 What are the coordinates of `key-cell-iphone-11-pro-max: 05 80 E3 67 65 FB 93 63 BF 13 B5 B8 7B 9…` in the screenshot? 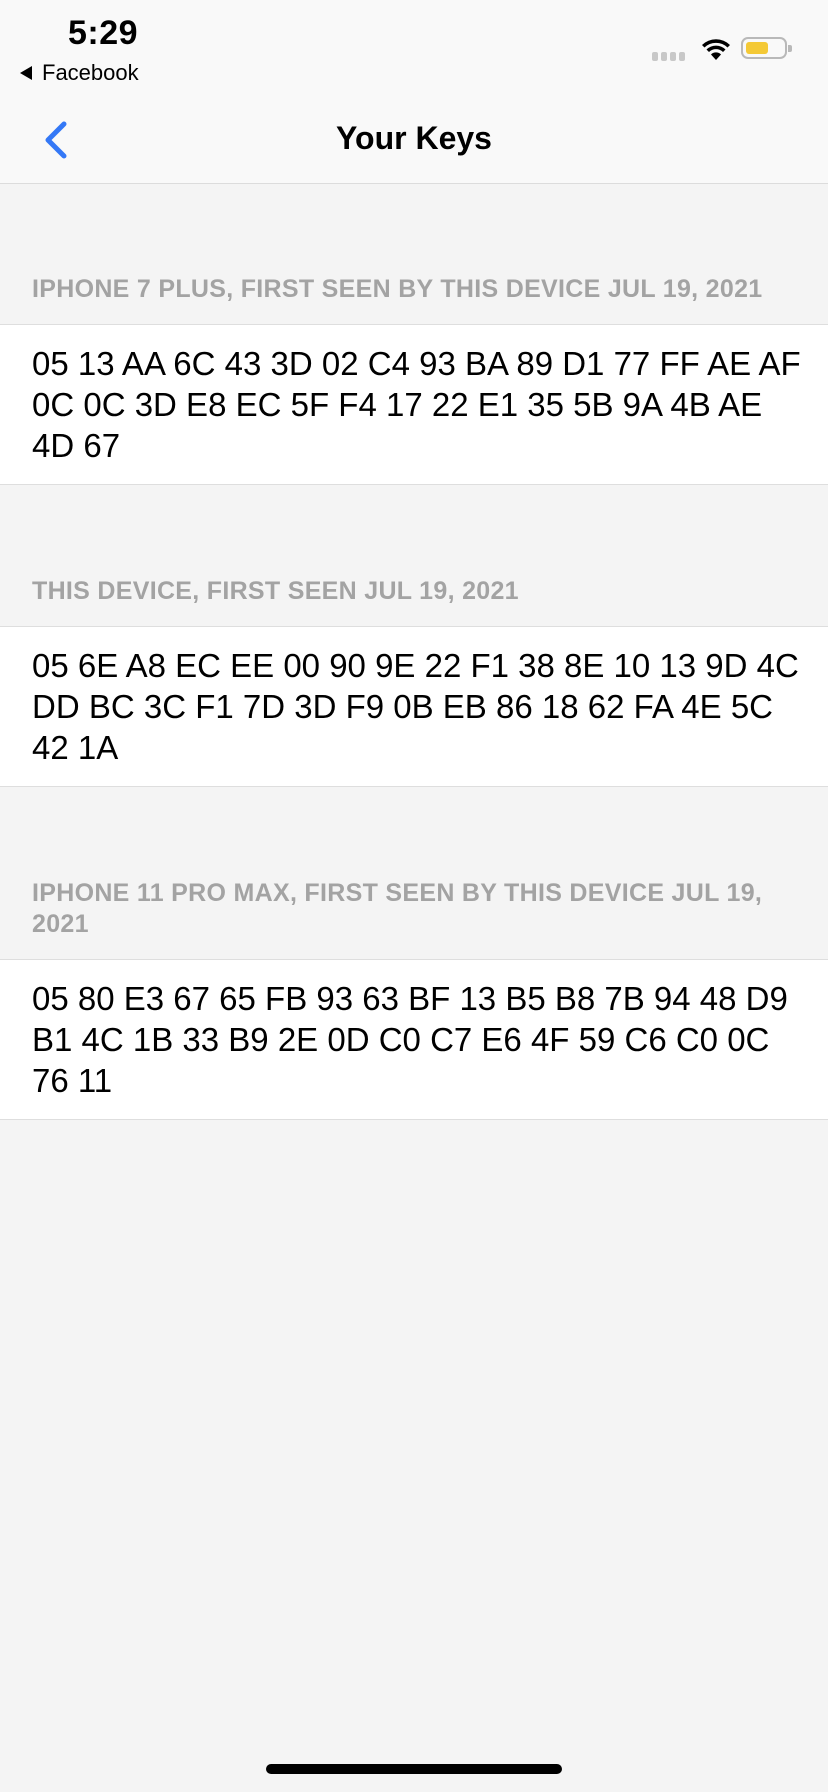 It's located at (414, 1039).